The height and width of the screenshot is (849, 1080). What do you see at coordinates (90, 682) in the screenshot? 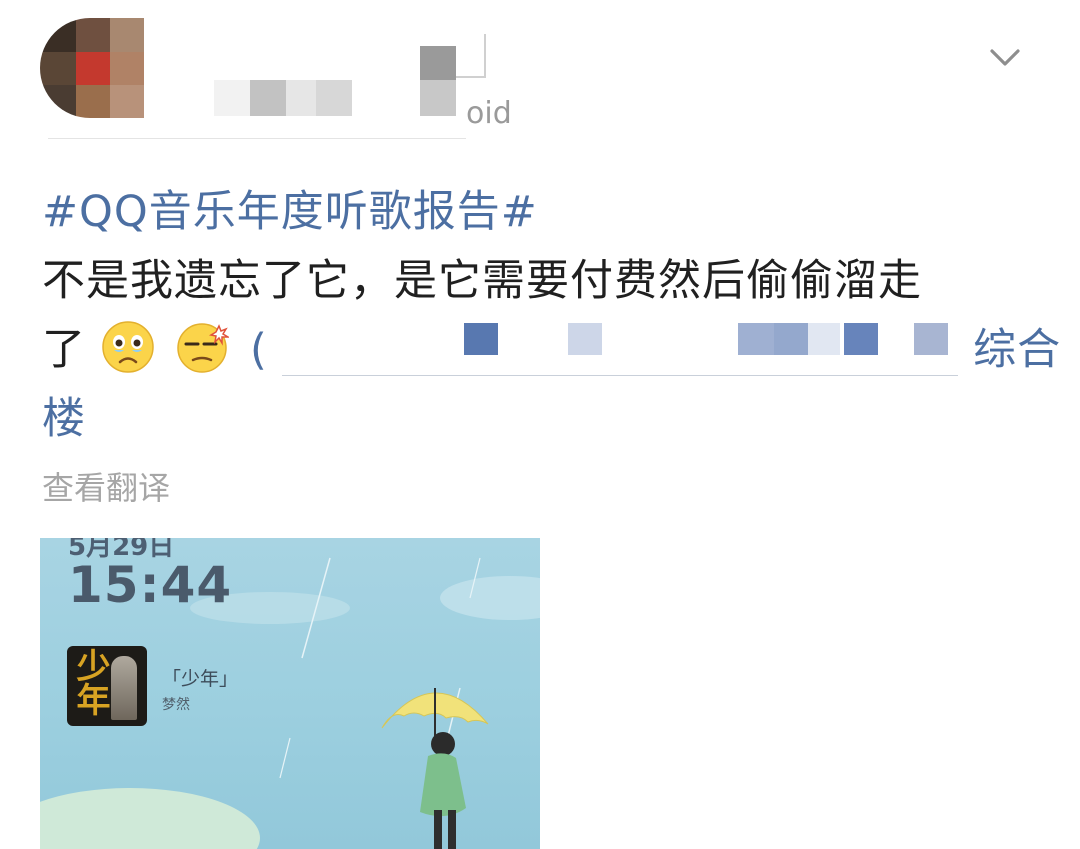
I see `album-art-text: 少年` at bounding box center [90, 682].